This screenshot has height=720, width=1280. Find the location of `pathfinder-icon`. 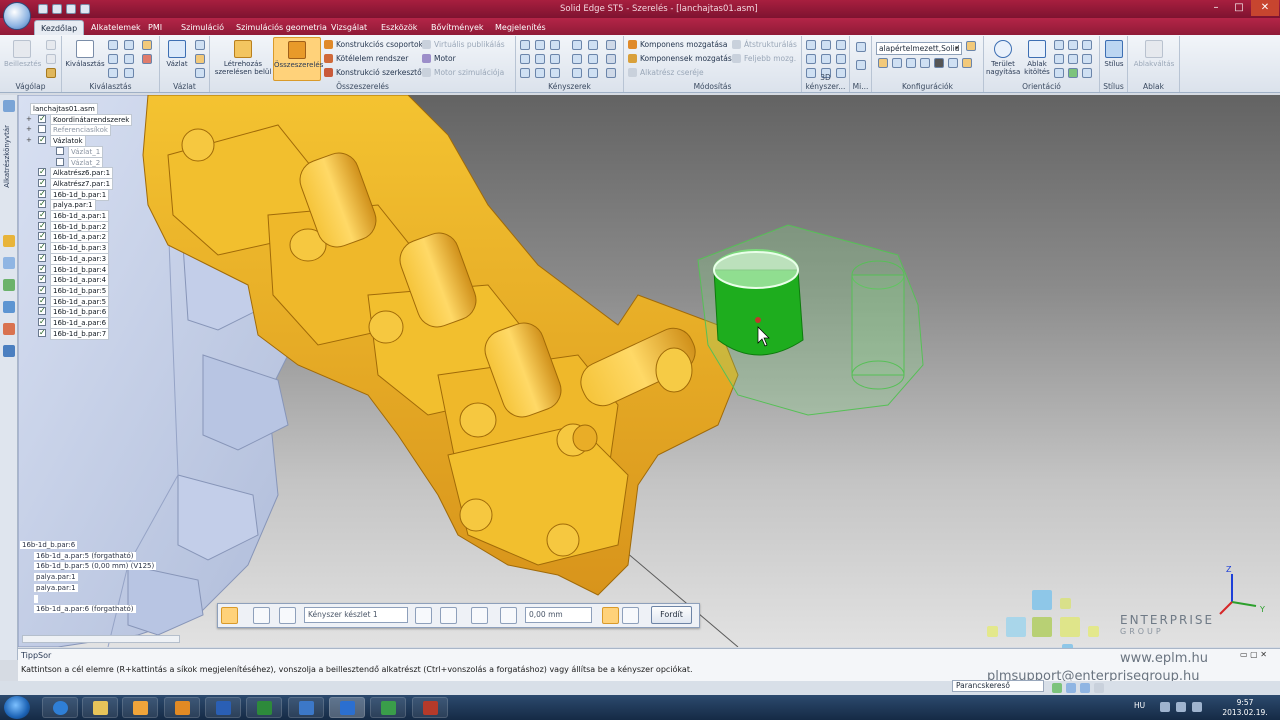

pathfinder-icon is located at coordinates (9, 241).